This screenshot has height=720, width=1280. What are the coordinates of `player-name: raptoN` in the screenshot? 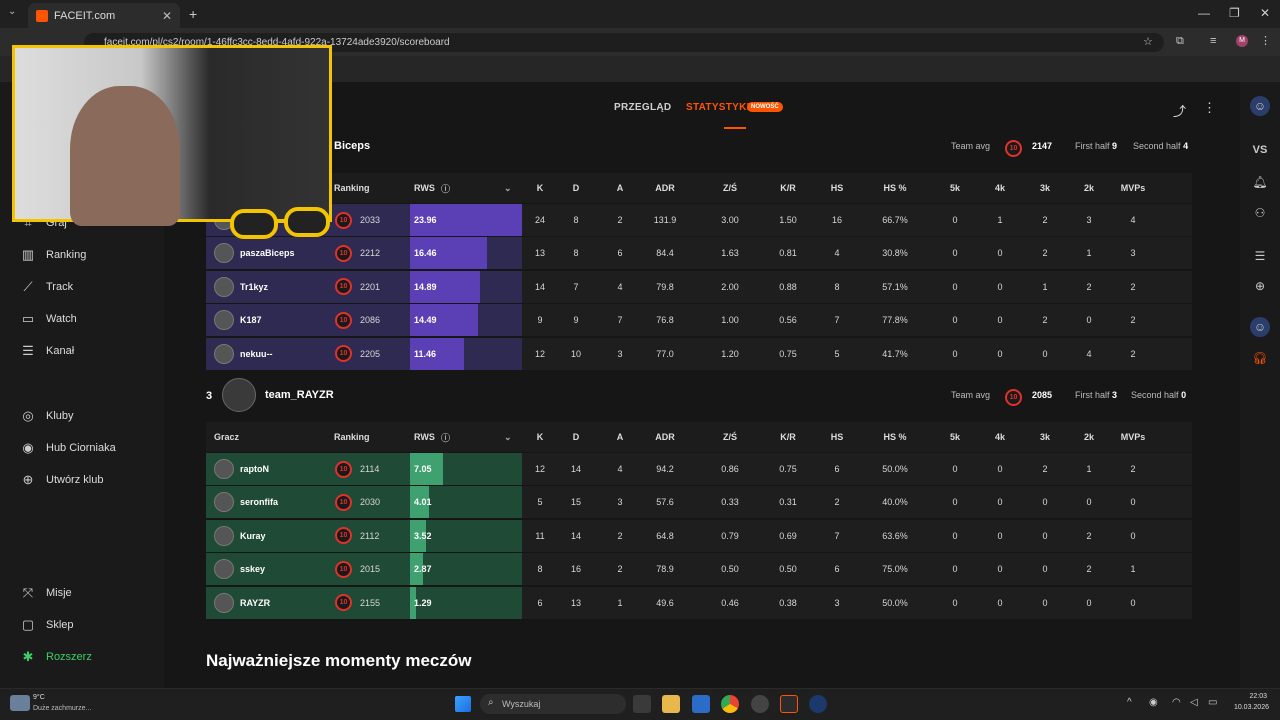 It's located at (254, 469).